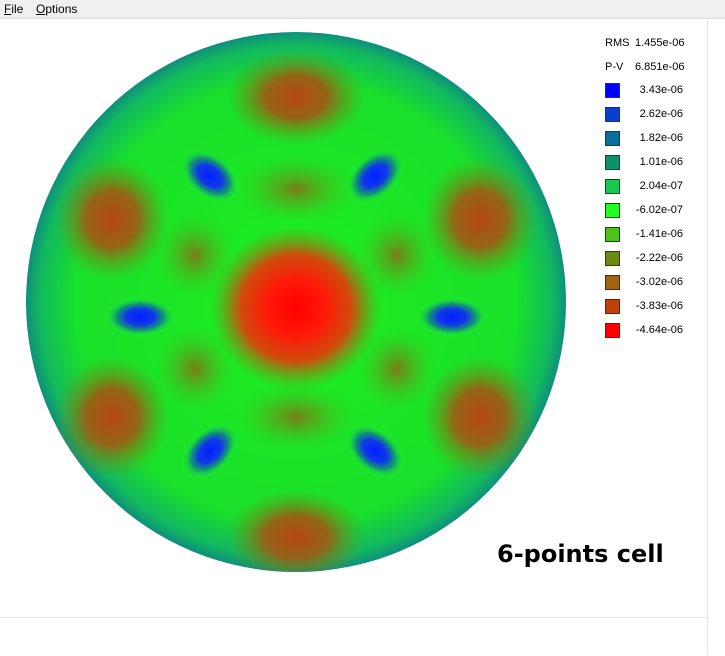 Image resolution: width=725 pixels, height=656 pixels. Describe the element at coordinates (614, 67) in the screenshot. I see `pv-label: P-V` at that location.